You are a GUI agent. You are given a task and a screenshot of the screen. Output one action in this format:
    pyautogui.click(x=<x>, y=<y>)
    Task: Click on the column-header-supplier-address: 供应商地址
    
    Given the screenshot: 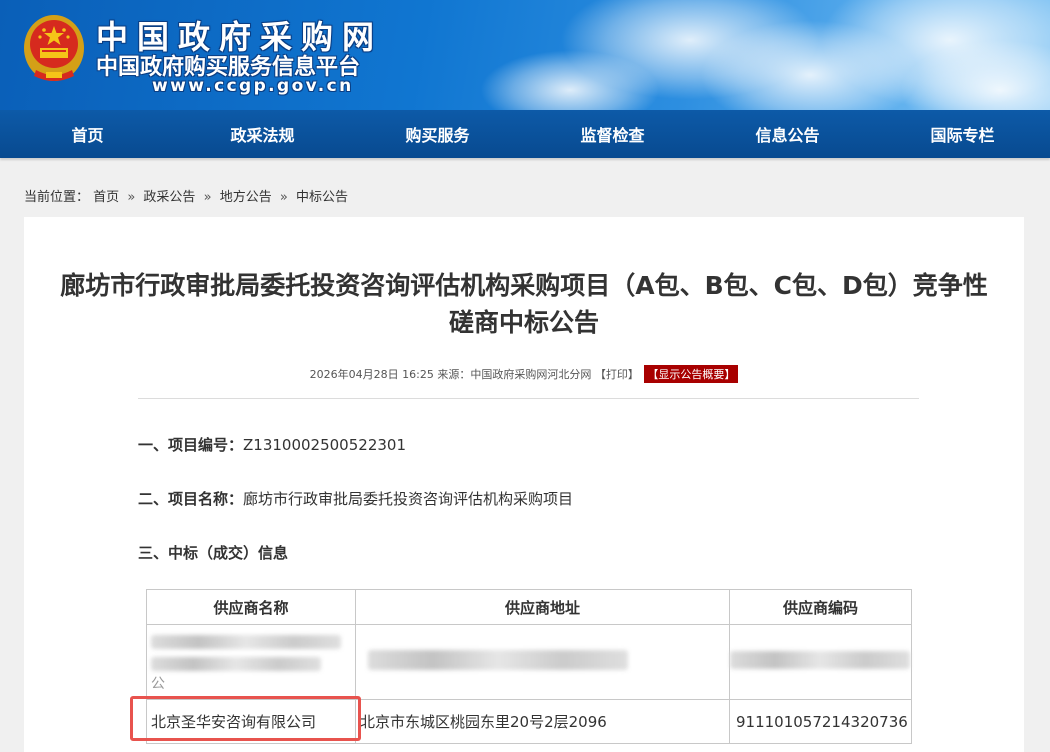 What is the action you would take?
    pyautogui.click(x=542, y=607)
    